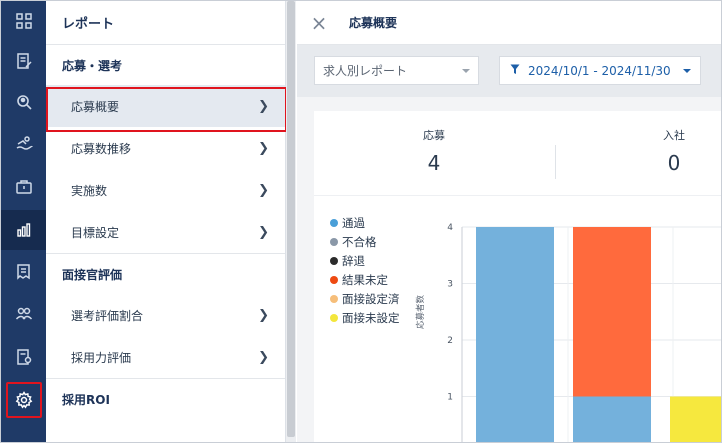 The width and height of the screenshot is (722, 443). I want to click on date-range-value: 2024/10/1 - 2024/11/30, so click(599, 70).